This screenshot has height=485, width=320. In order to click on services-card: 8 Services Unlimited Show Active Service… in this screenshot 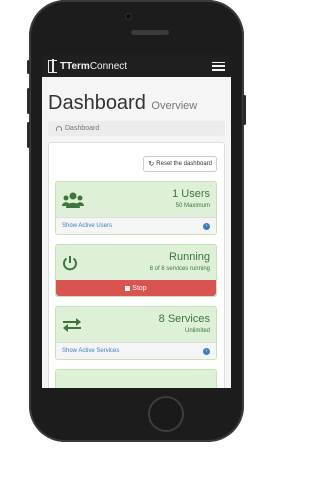, I will do `click(136, 333)`.